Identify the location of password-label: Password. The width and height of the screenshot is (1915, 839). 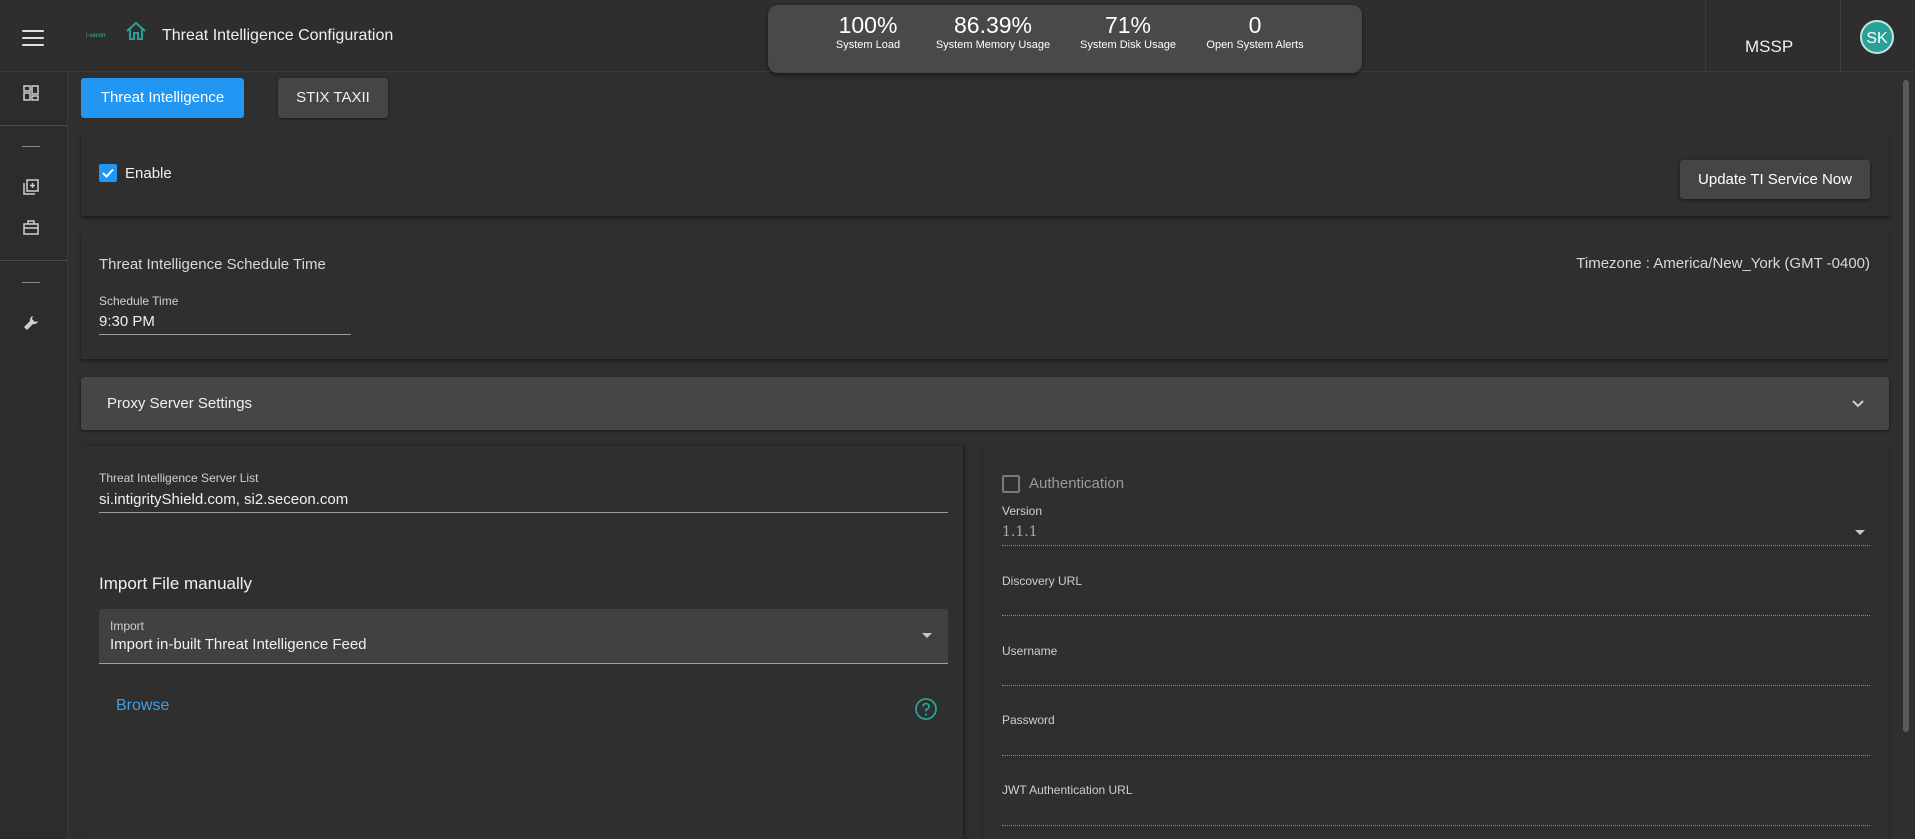
(1028, 720).